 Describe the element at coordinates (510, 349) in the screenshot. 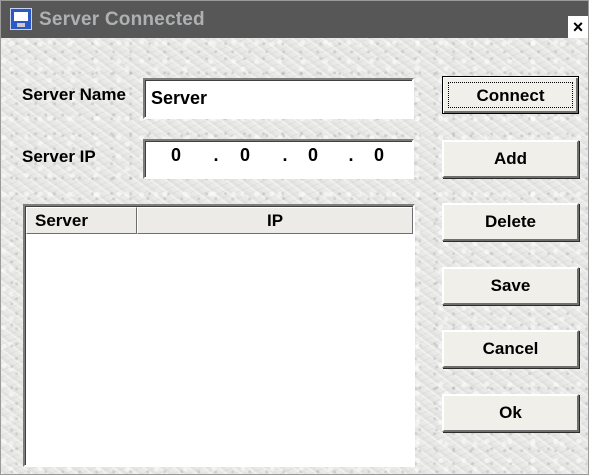

I see `cancel-button: Cancel` at that location.